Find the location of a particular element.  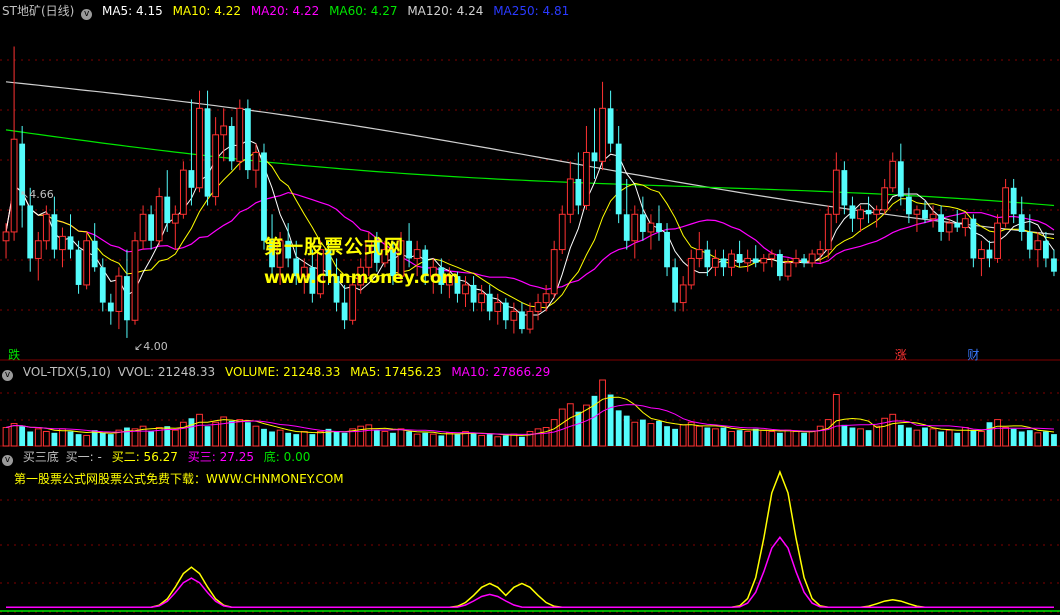

ma60-label: MA60: 4.27 is located at coordinates (363, 11).